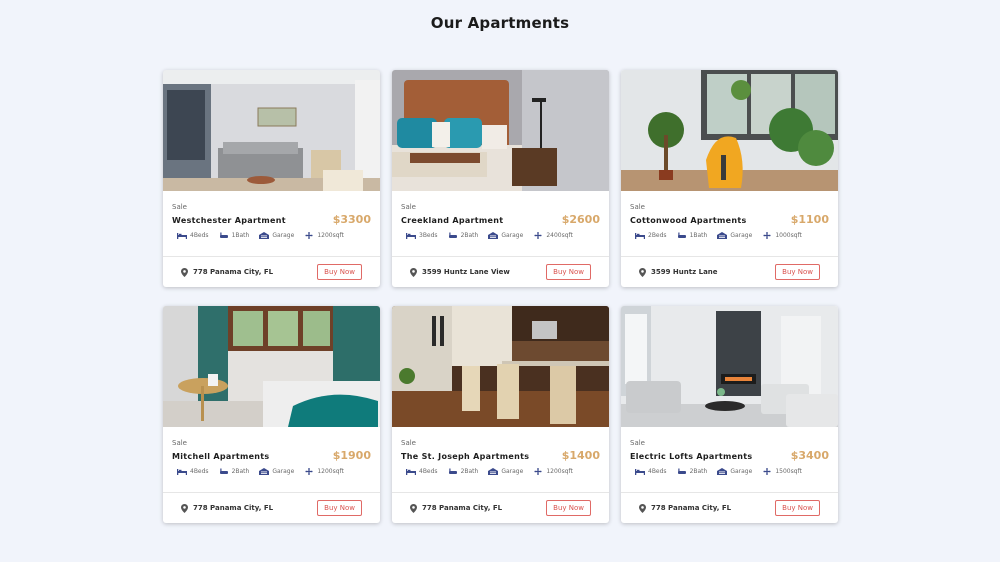 The height and width of the screenshot is (562, 1000). I want to click on area-size: 1000sqft, so click(788, 235).